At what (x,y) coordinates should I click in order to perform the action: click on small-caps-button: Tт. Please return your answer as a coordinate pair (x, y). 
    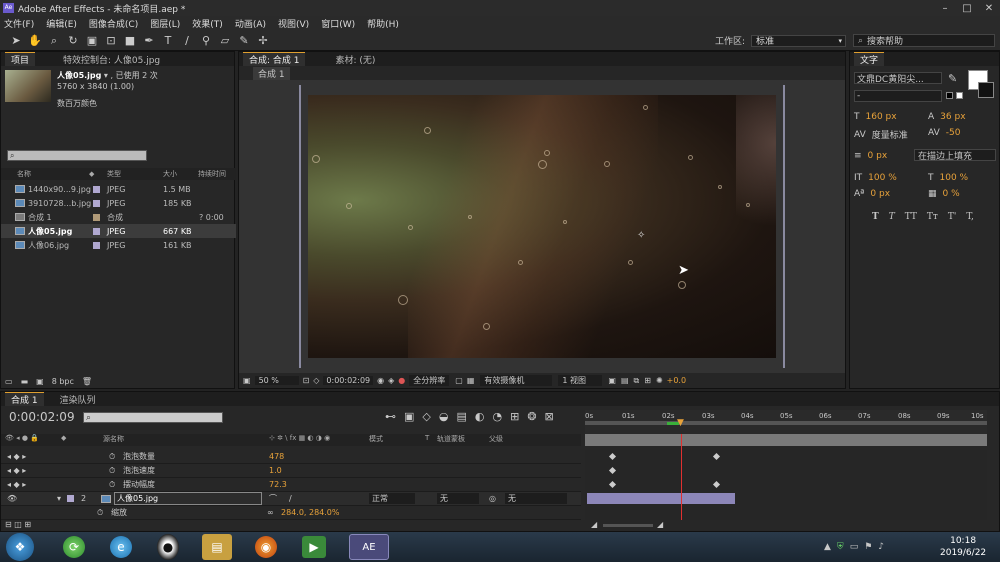
    Looking at the image, I should click on (932, 217).